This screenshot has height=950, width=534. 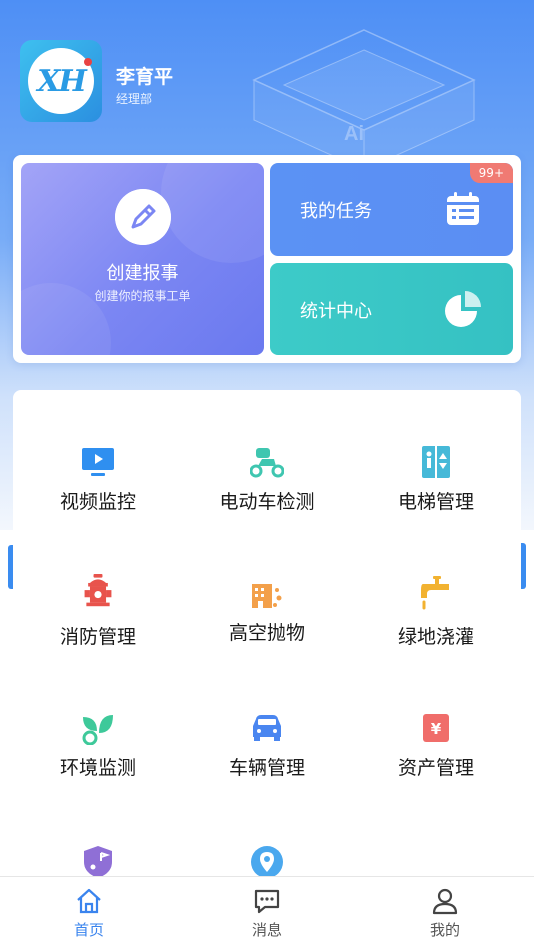 I want to click on grid-item-high-altitude-throw: 高空抛物, so click(x=267, y=626).